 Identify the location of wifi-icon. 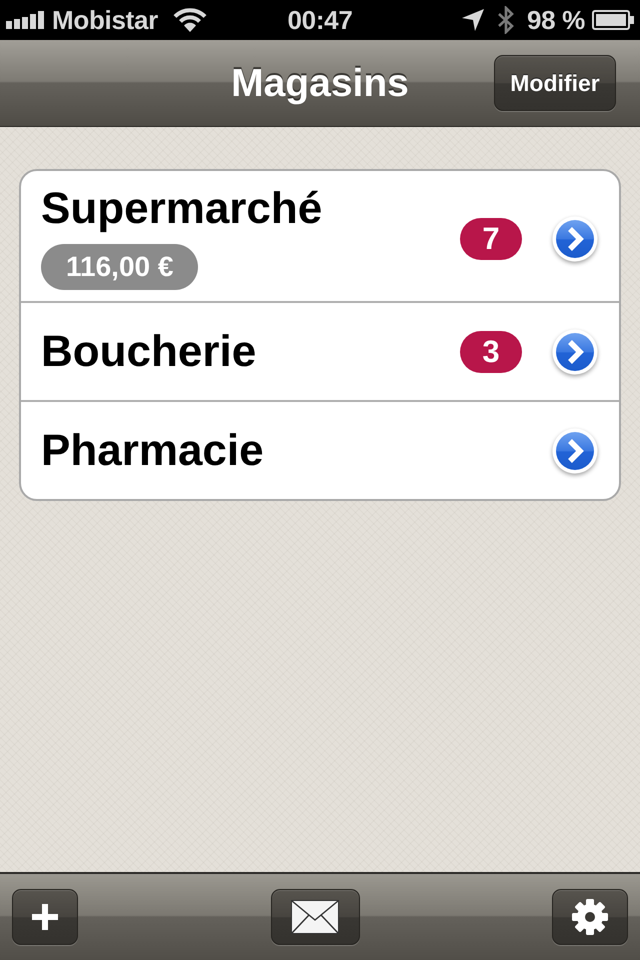
(189, 20).